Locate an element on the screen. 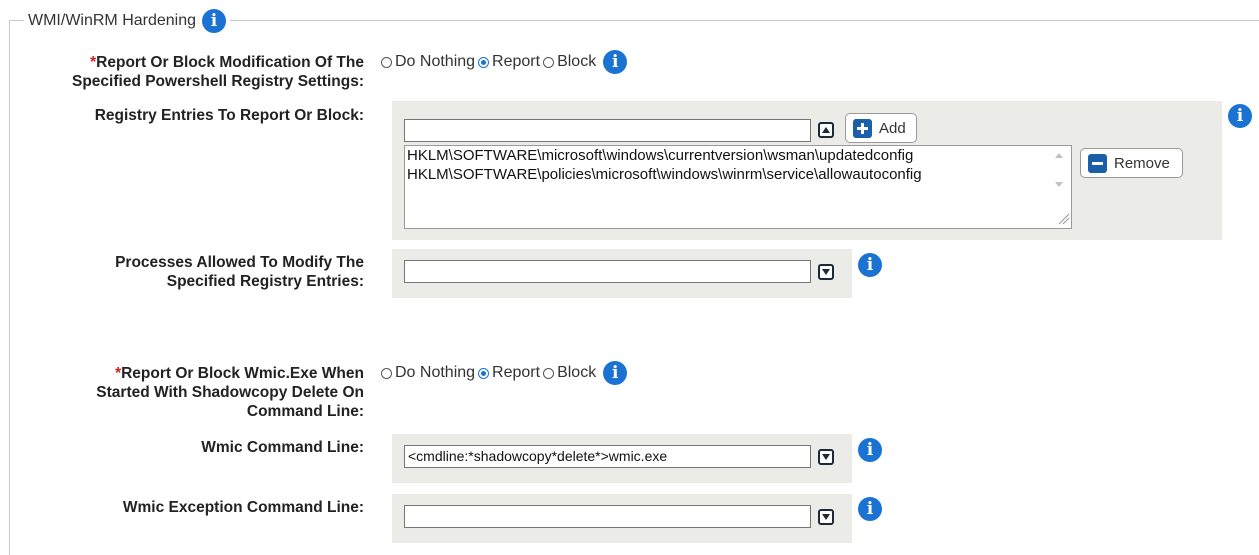 This screenshot has height=555, width=1259. label-line: Command Line: is located at coordinates (305, 411).